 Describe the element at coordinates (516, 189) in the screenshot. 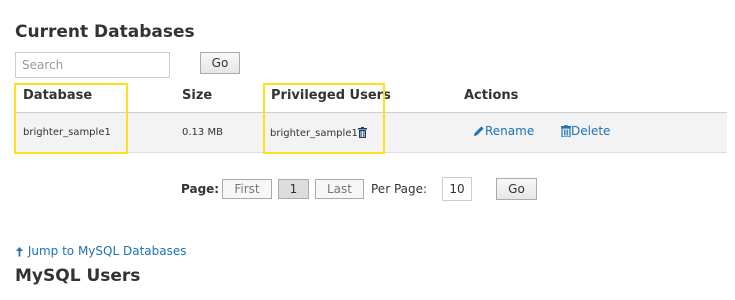

I see `per-page-go-button: Go` at that location.